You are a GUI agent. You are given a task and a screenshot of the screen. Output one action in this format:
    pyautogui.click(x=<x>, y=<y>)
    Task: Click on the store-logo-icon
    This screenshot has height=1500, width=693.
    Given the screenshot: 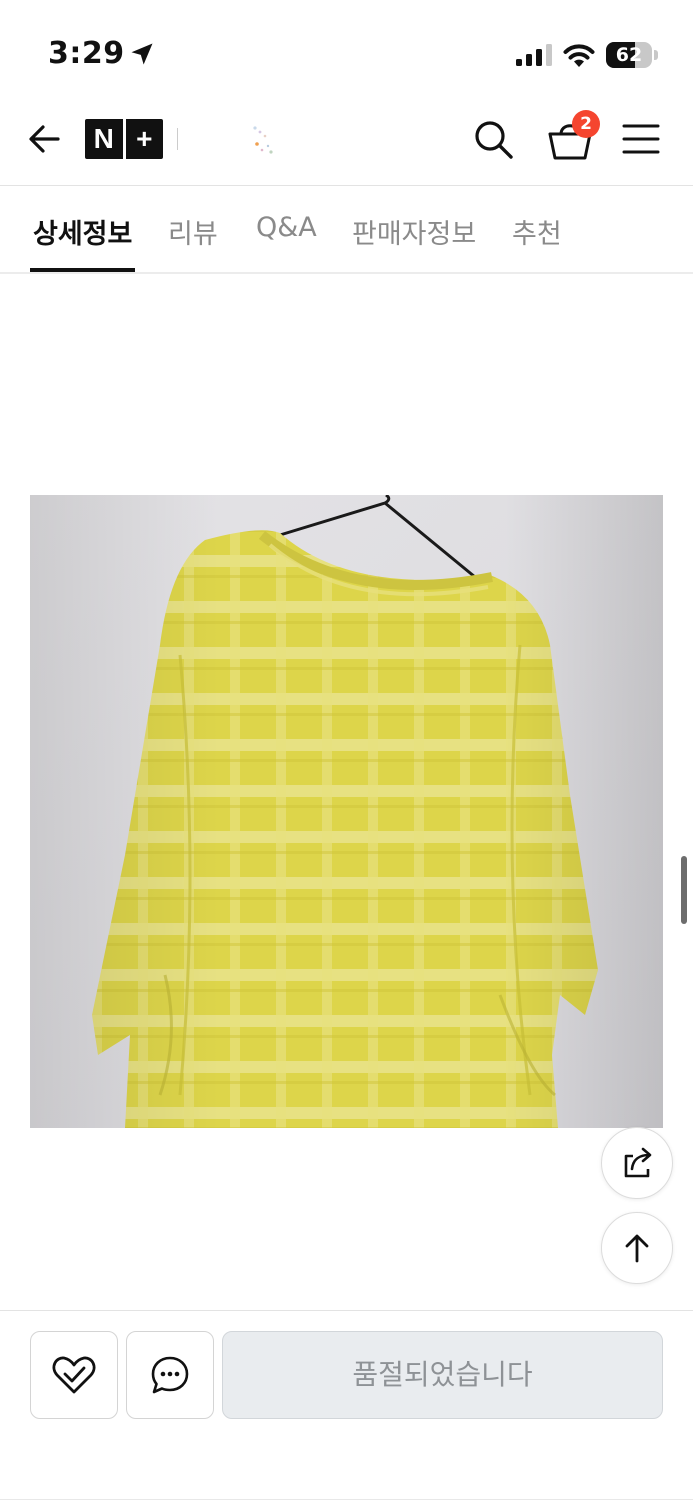 What is the action you would take?
    pyautogui.click(x=262, y=139)
    